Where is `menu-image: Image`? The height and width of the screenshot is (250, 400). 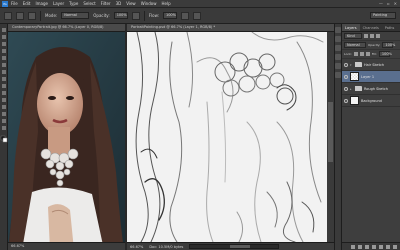
menu-image: Image is located at coordinates (41, 3).